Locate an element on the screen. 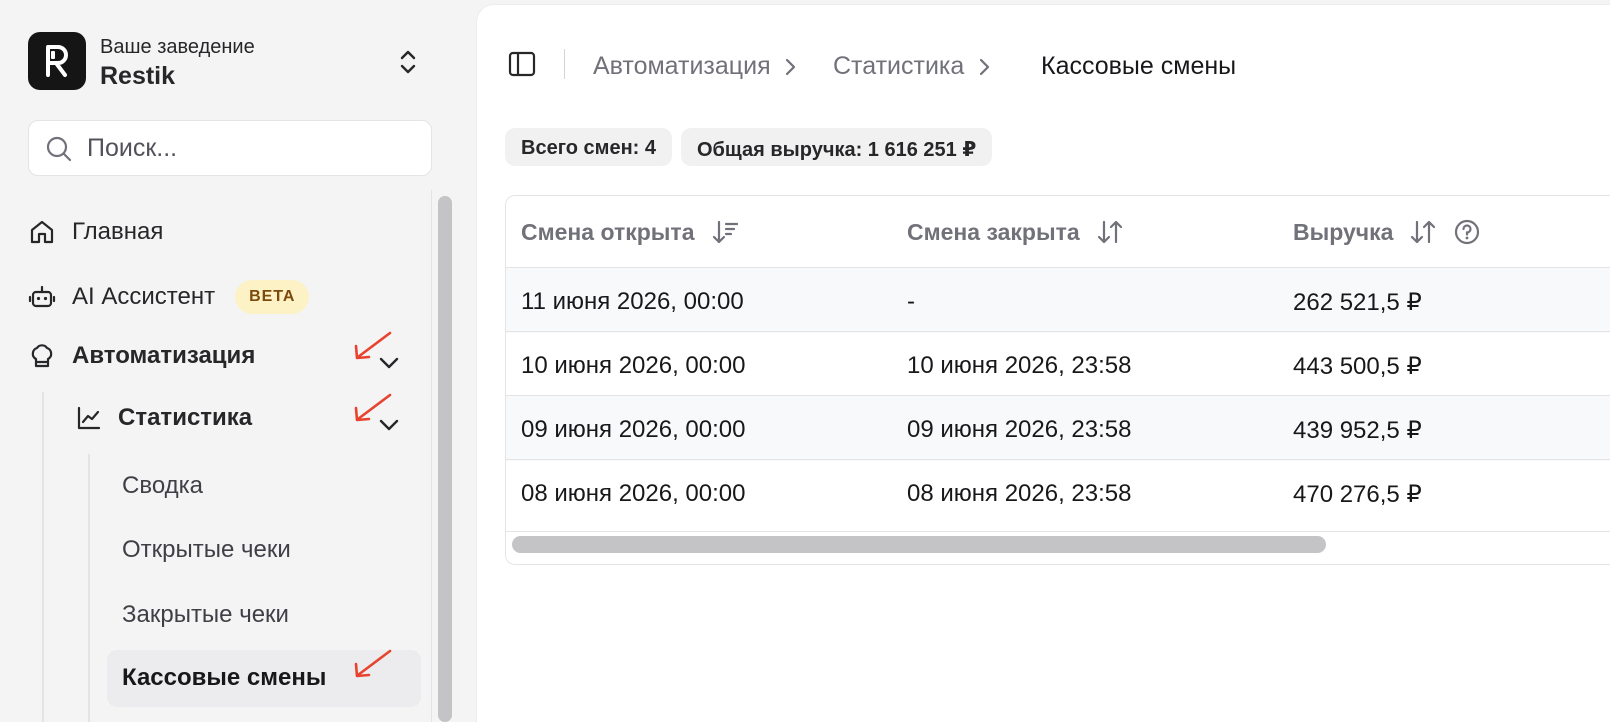  nav-subitem-closed-checks: Закрытые чеки is located at coordinates (205, 615).